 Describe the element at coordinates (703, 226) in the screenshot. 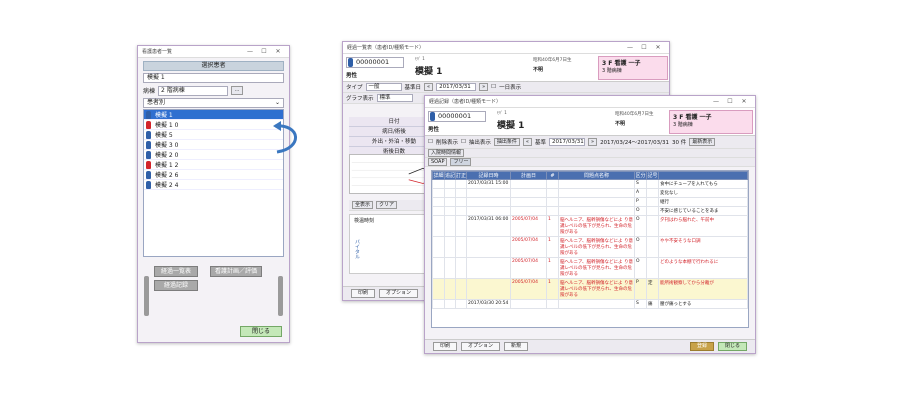

I see `cell-text: 夕刊はわら脳れた、午前中` at that location.